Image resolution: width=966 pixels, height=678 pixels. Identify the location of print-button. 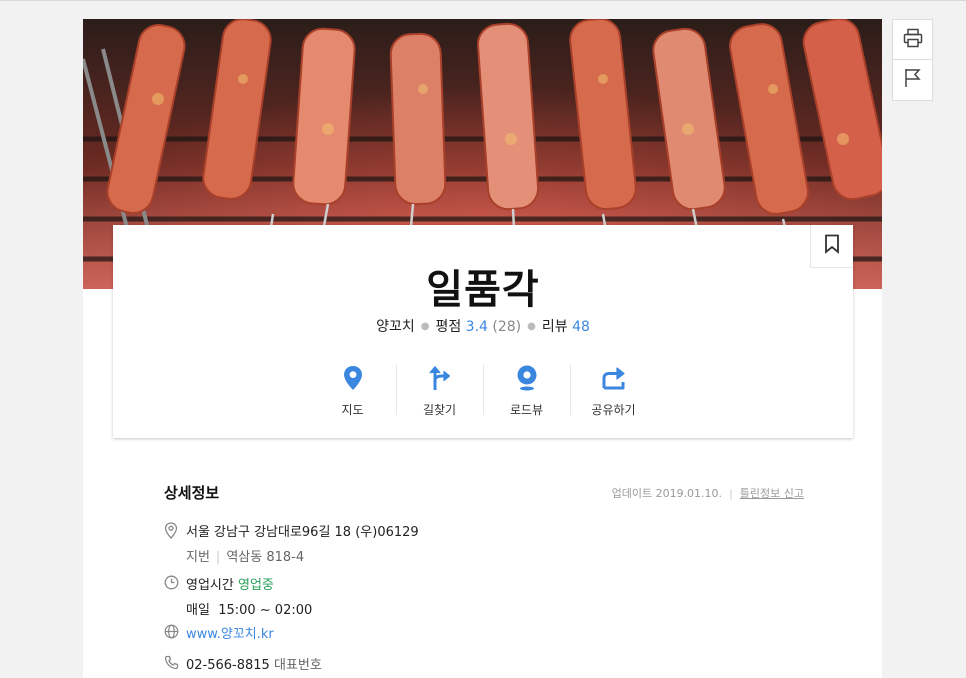
(912, 39).